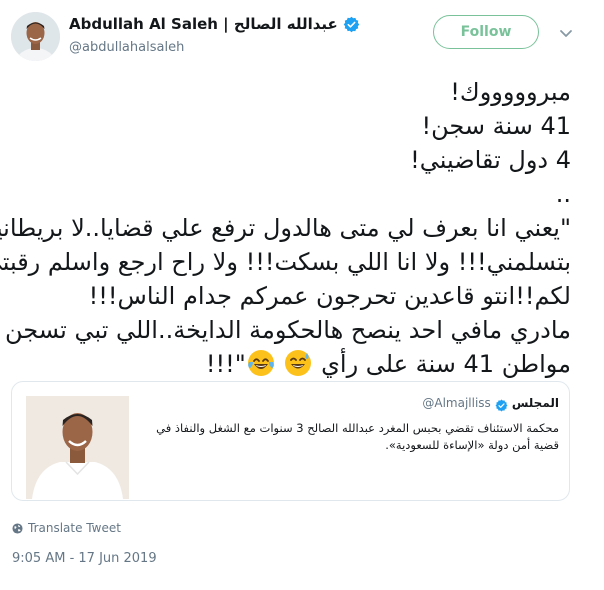  I want to click on sweat-smile-emoji-icon, so click(298, 363).